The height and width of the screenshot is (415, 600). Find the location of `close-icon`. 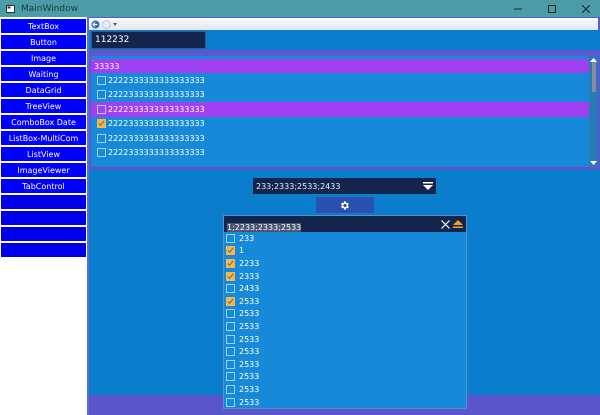

close-icon is located at coordinates (586, 8).